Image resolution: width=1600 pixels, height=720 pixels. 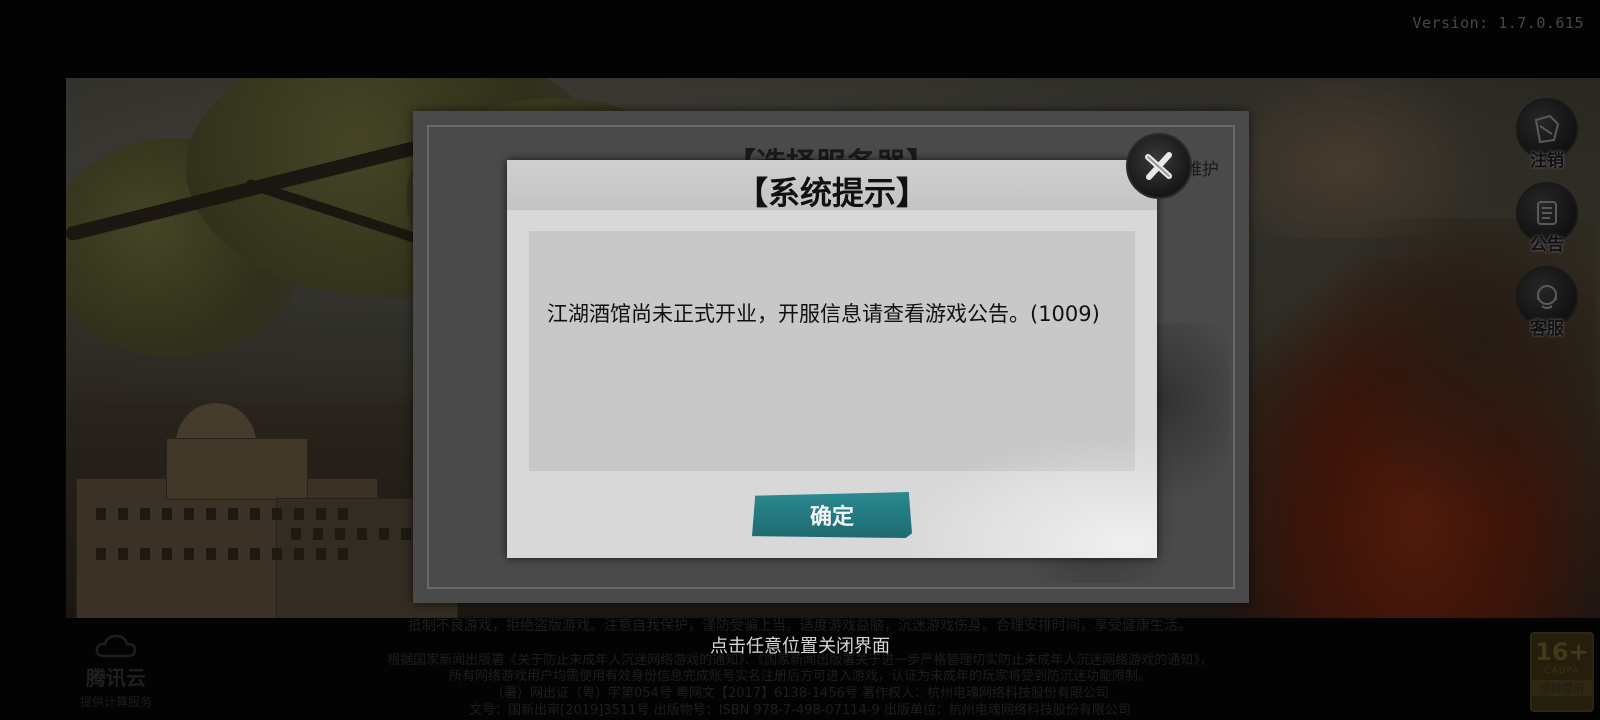 I want to click on close-icon, so click(x=1158, y=166).